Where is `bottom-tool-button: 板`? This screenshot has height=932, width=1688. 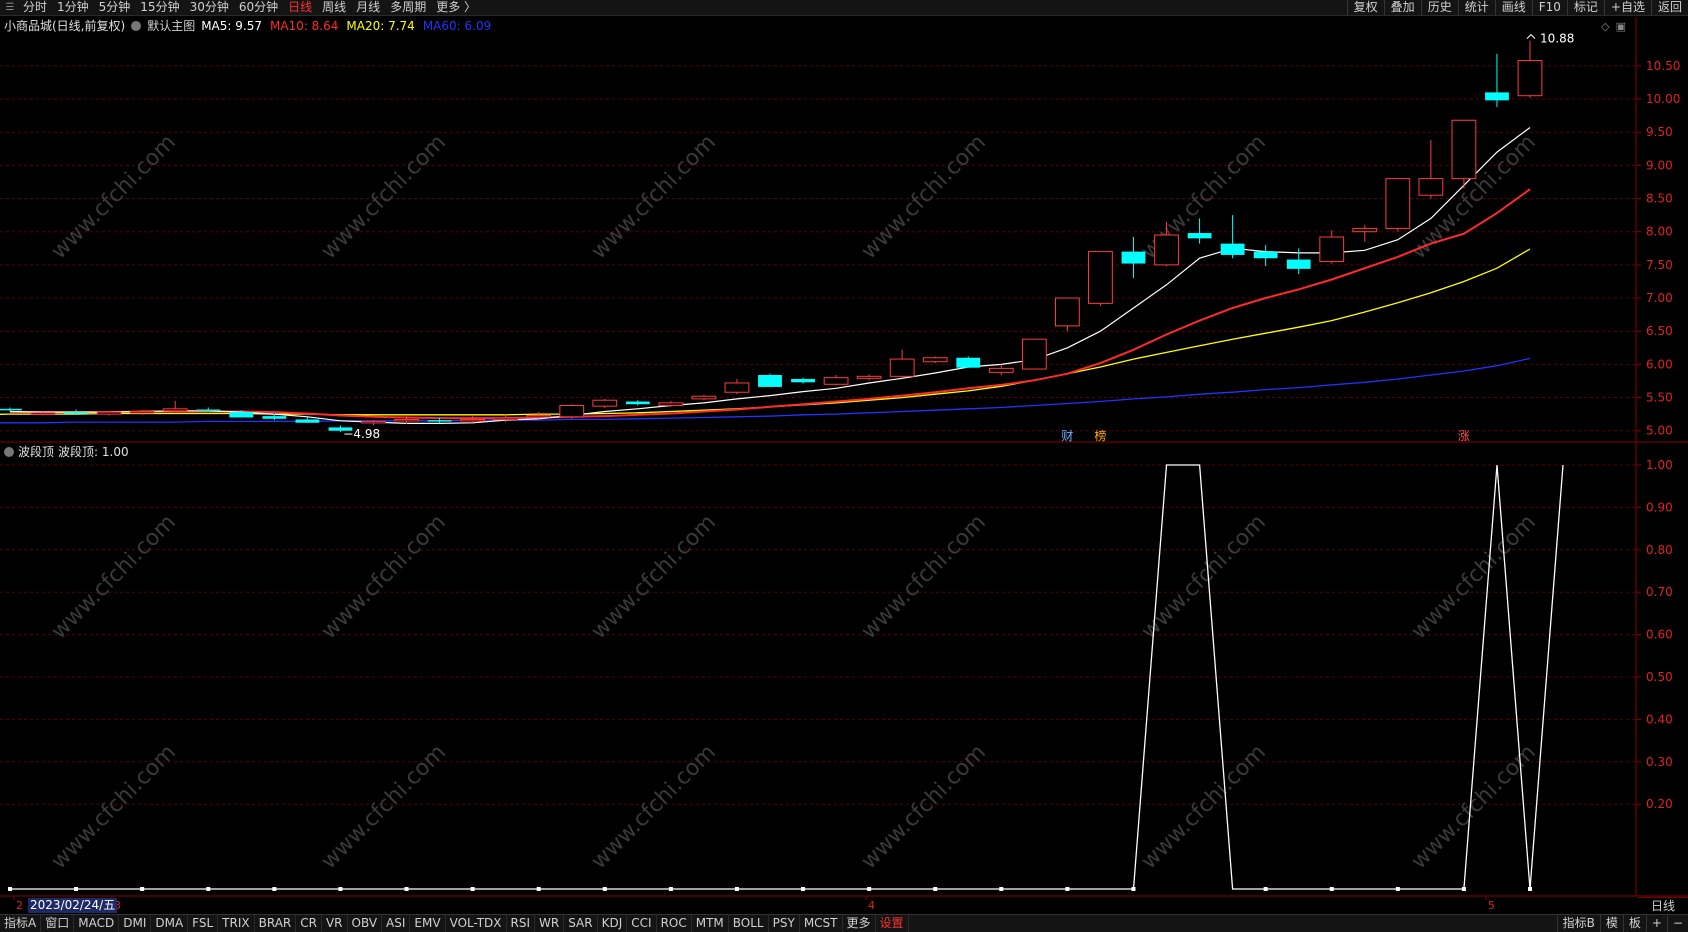
bottom-tool-button: 板 is located at coordinates (1634, 923).